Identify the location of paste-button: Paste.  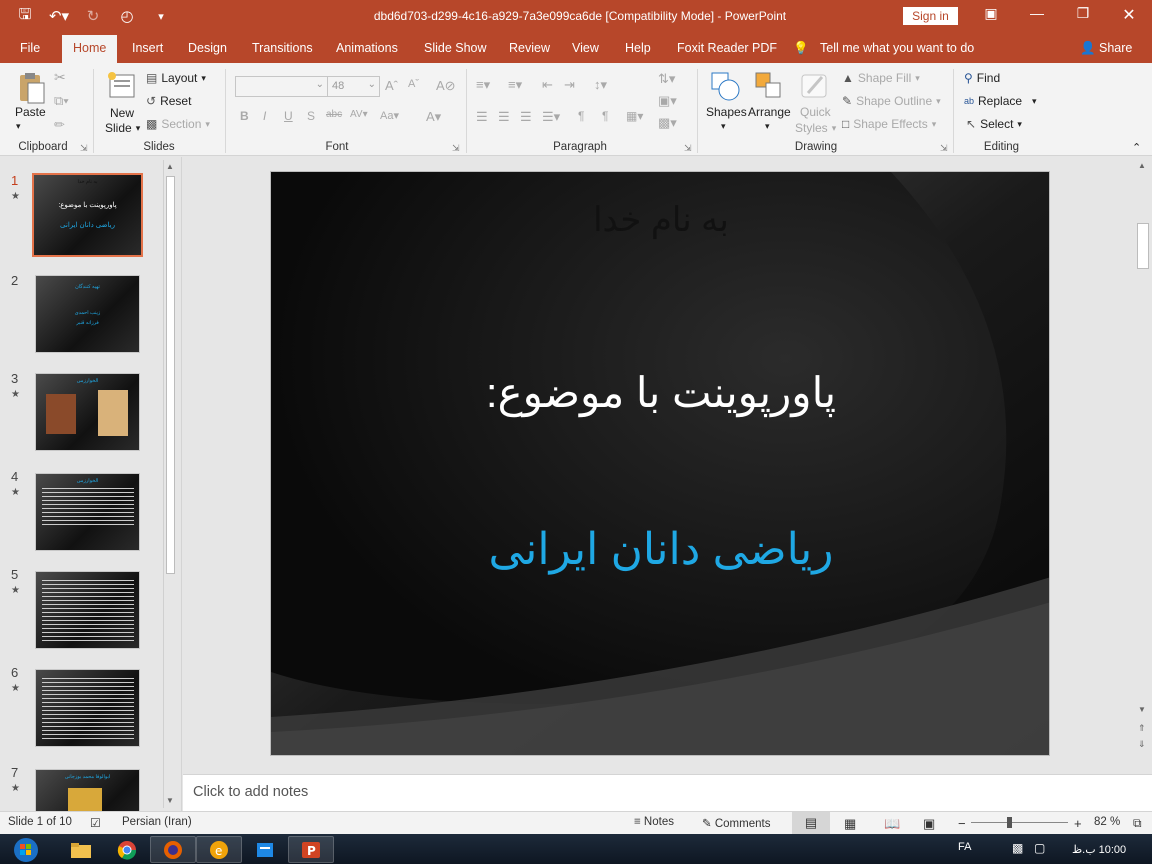
(30, 112).